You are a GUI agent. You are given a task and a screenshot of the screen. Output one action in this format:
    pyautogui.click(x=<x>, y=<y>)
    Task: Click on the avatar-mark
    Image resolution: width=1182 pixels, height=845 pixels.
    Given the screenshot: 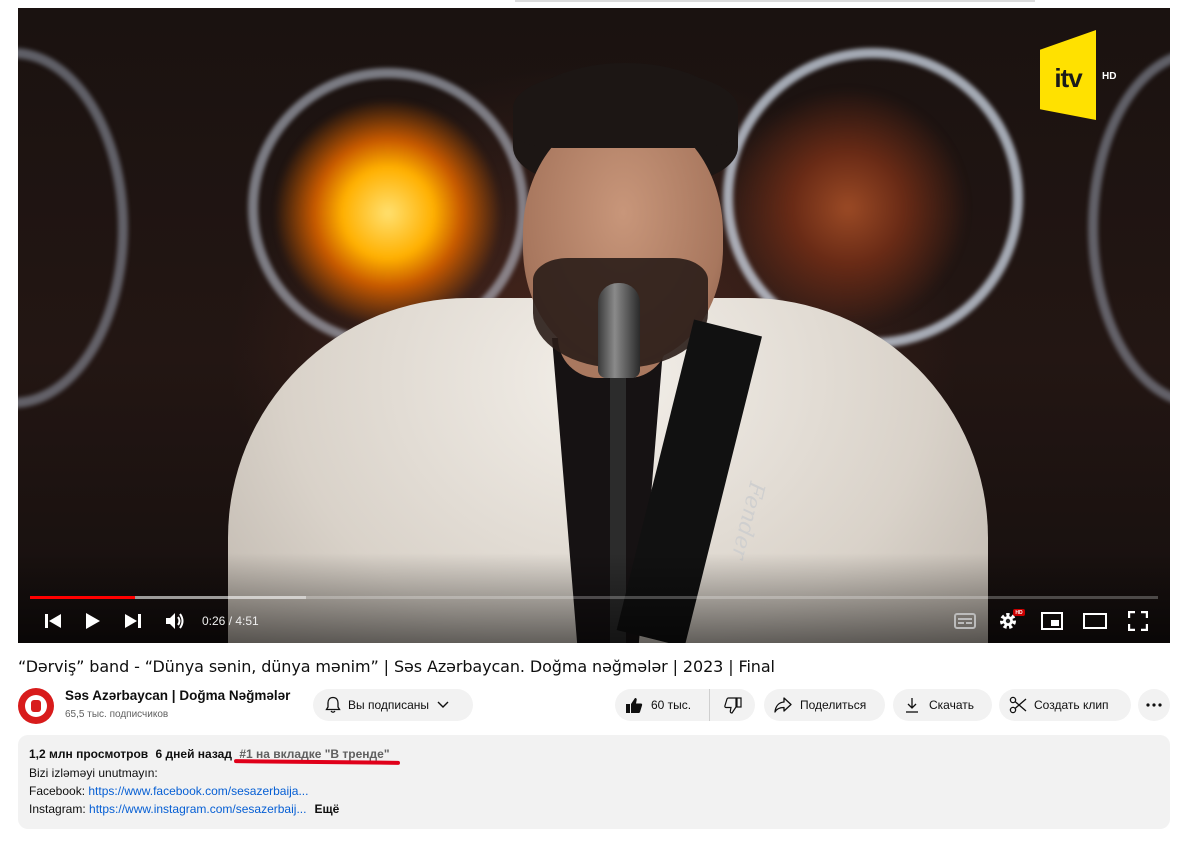 What is the action you would take?
    pyautogui.click(x=36, y=706)
    